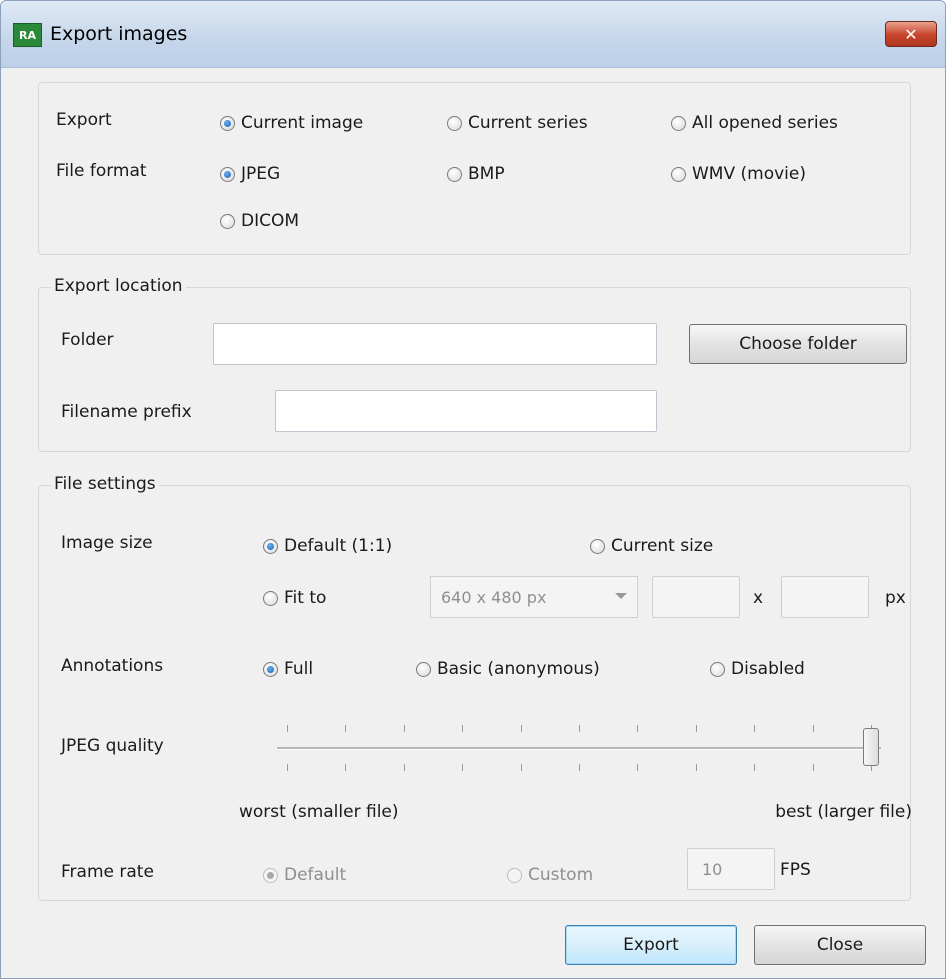 The height and width of the screenshot is (979, 946). I want to click on window-close-button: ✕, so click(911, 34).